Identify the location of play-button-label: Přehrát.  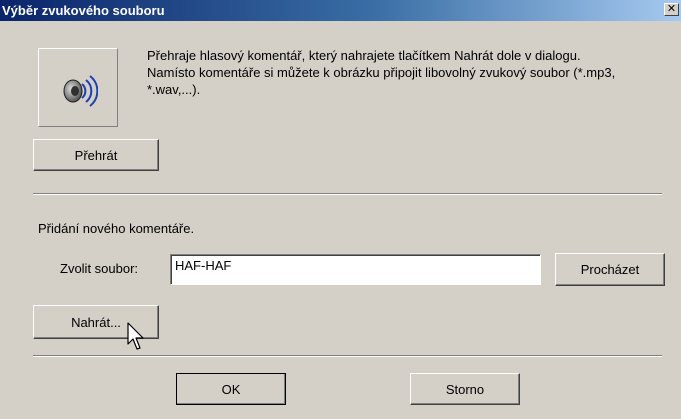
(96, 155).